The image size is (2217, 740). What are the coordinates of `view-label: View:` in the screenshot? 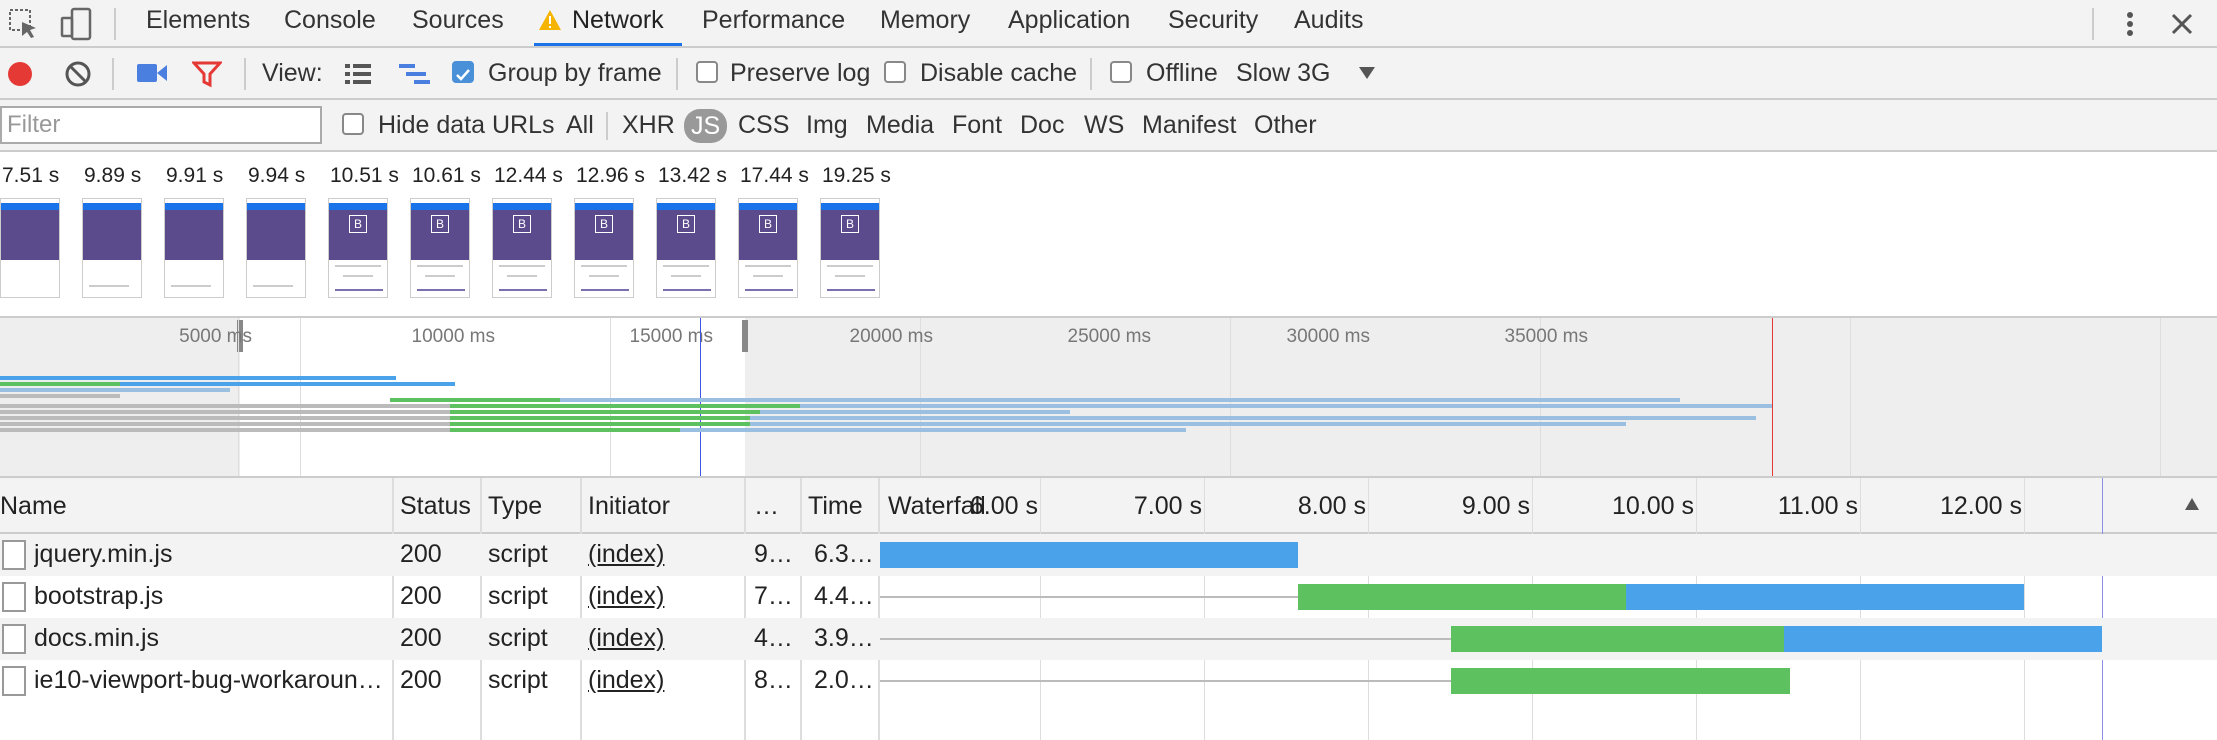 It's located at (292, 73).